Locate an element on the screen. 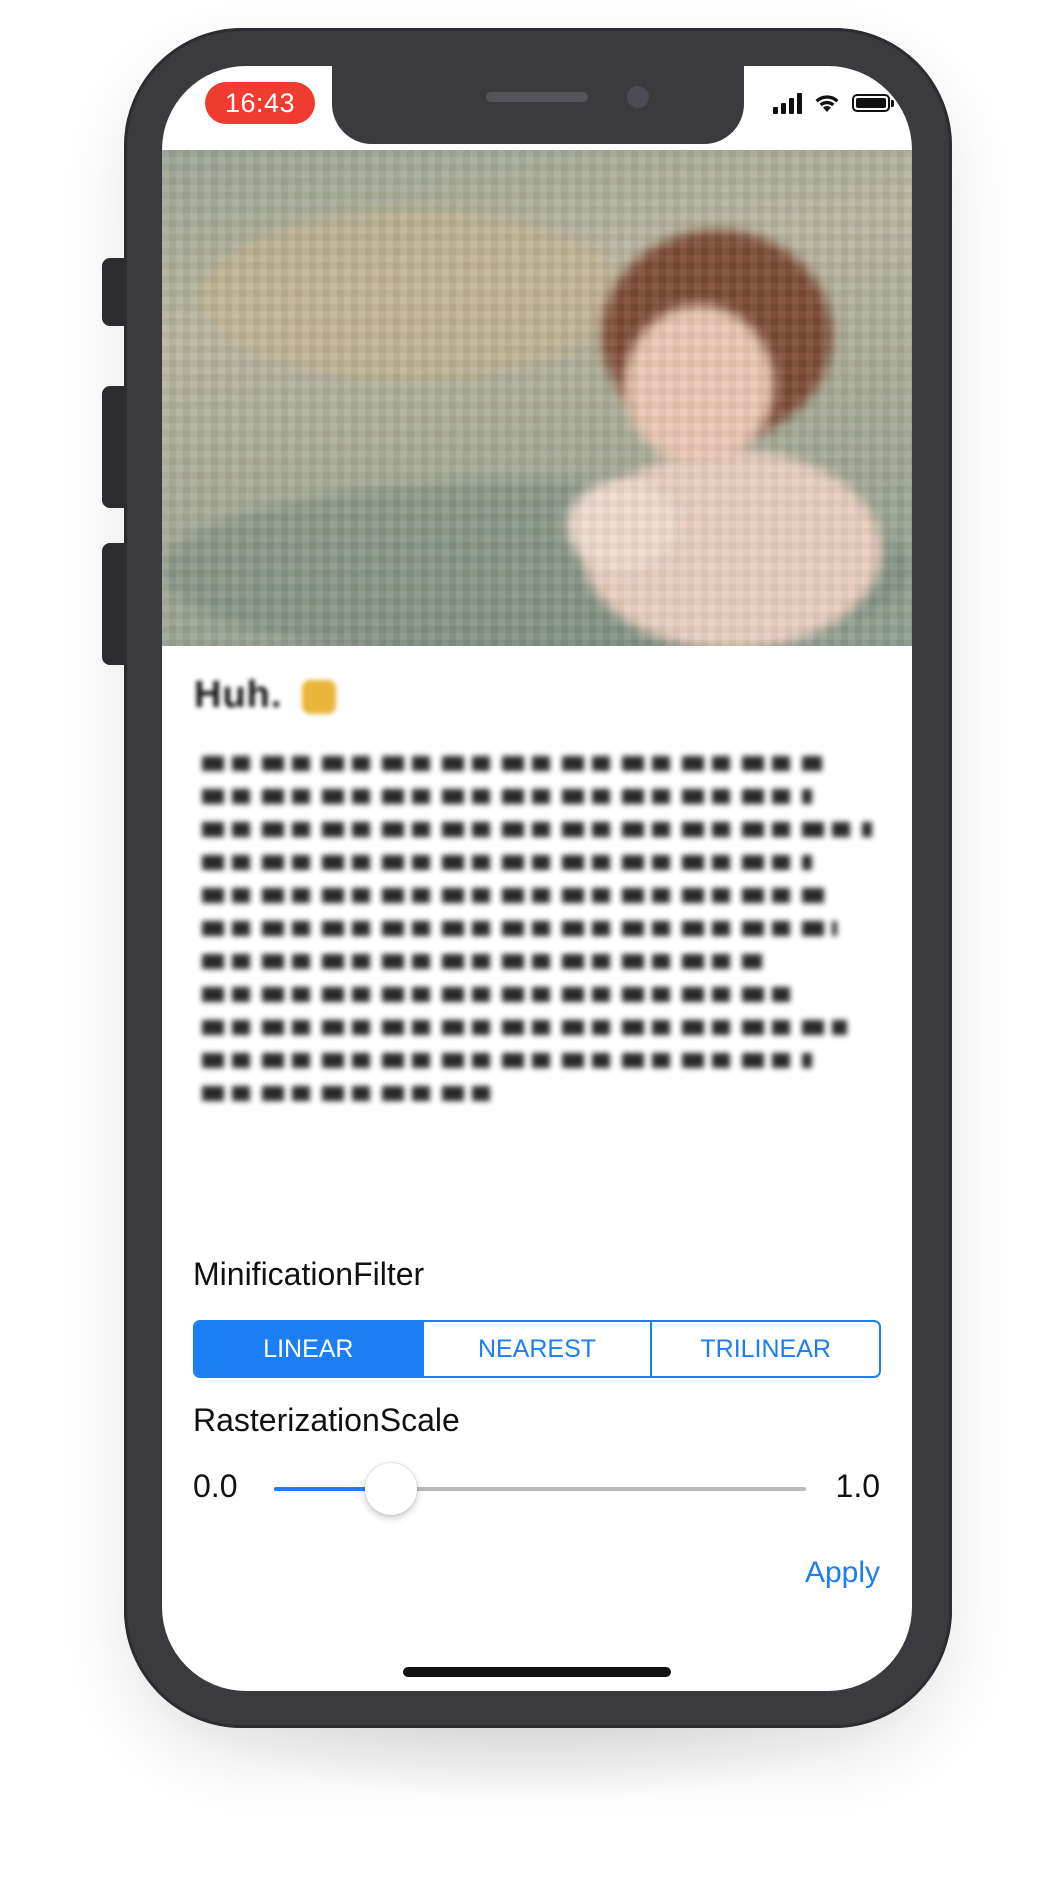  front-camera is located at coordinates (638, 97).